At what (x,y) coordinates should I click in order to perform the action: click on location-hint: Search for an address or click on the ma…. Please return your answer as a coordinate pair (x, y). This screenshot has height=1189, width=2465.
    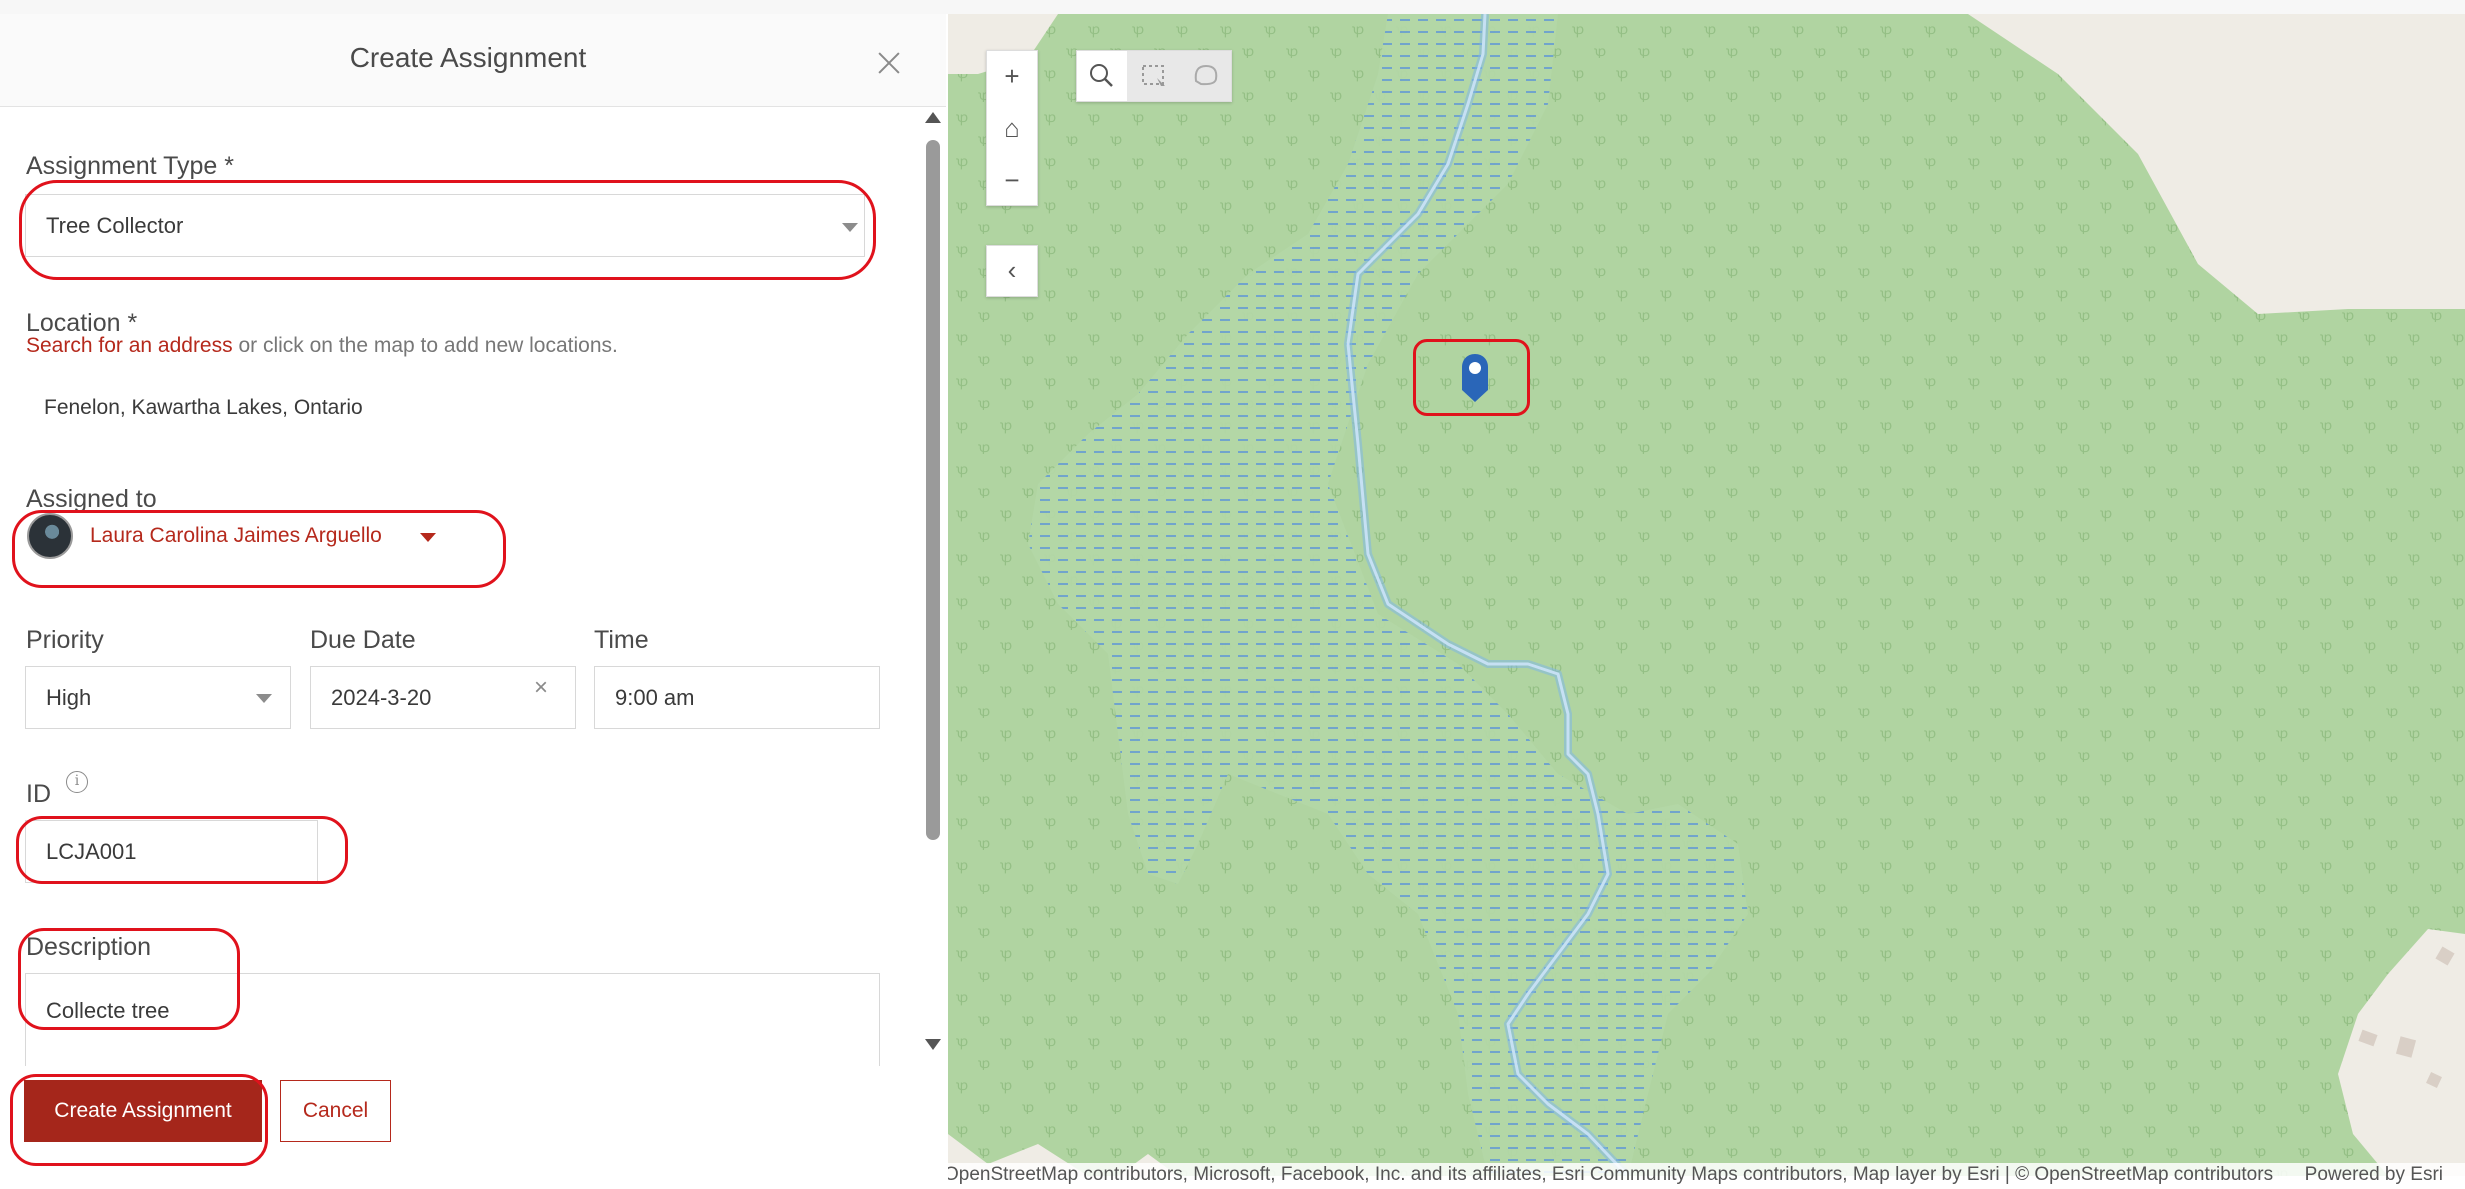
    Looking at the image, I should click on (322, 346).